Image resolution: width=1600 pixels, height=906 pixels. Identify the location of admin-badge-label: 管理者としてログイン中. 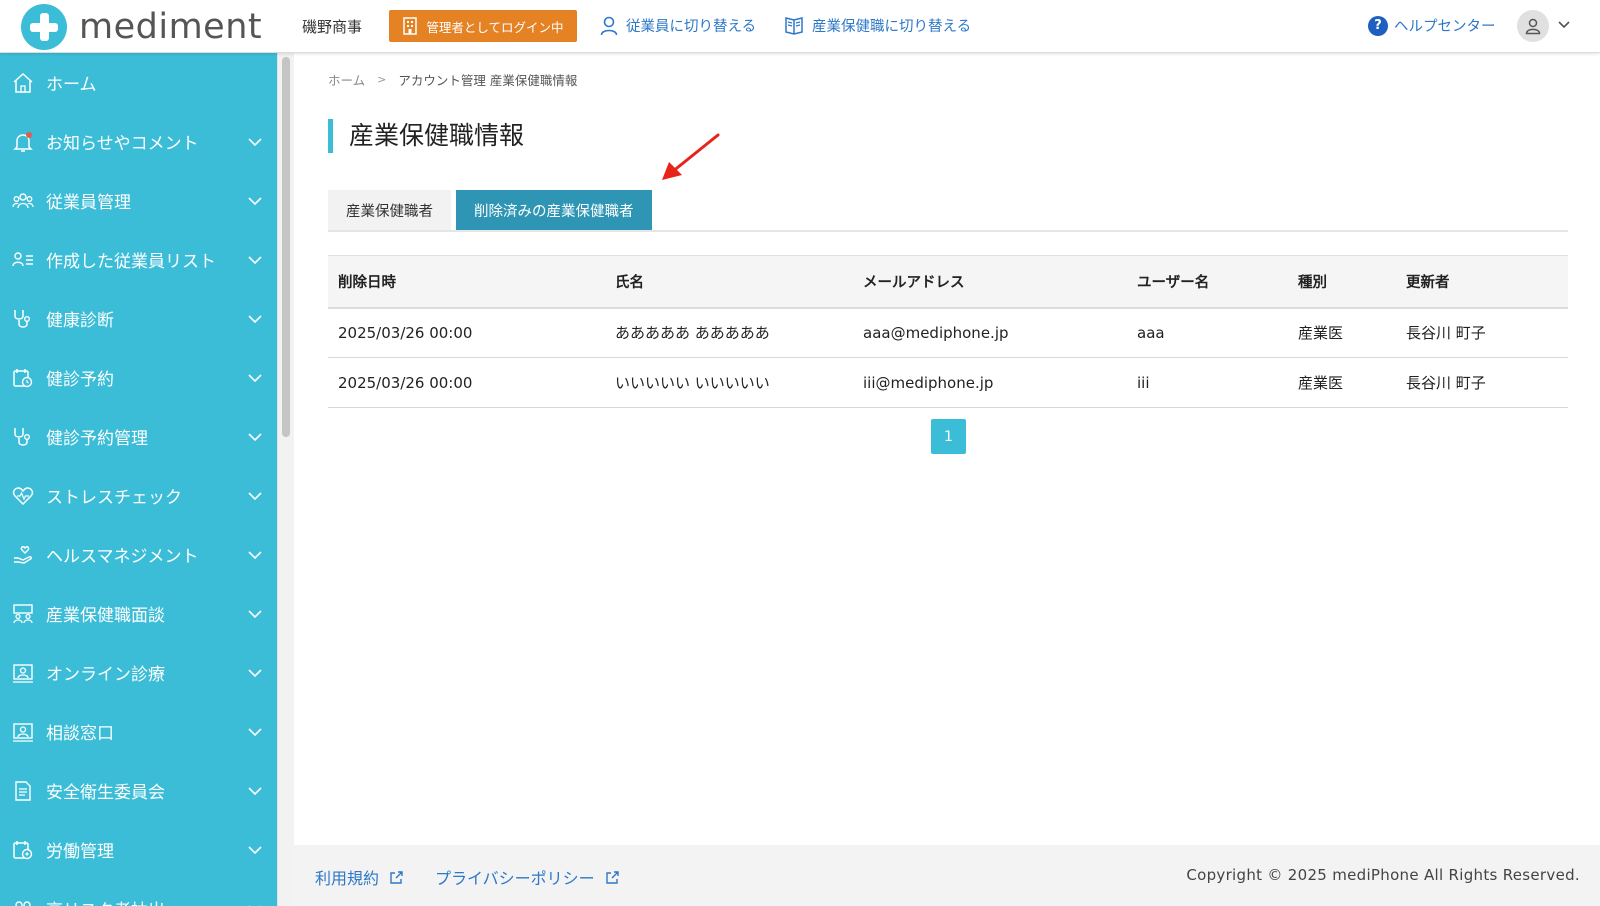
(495, 27).